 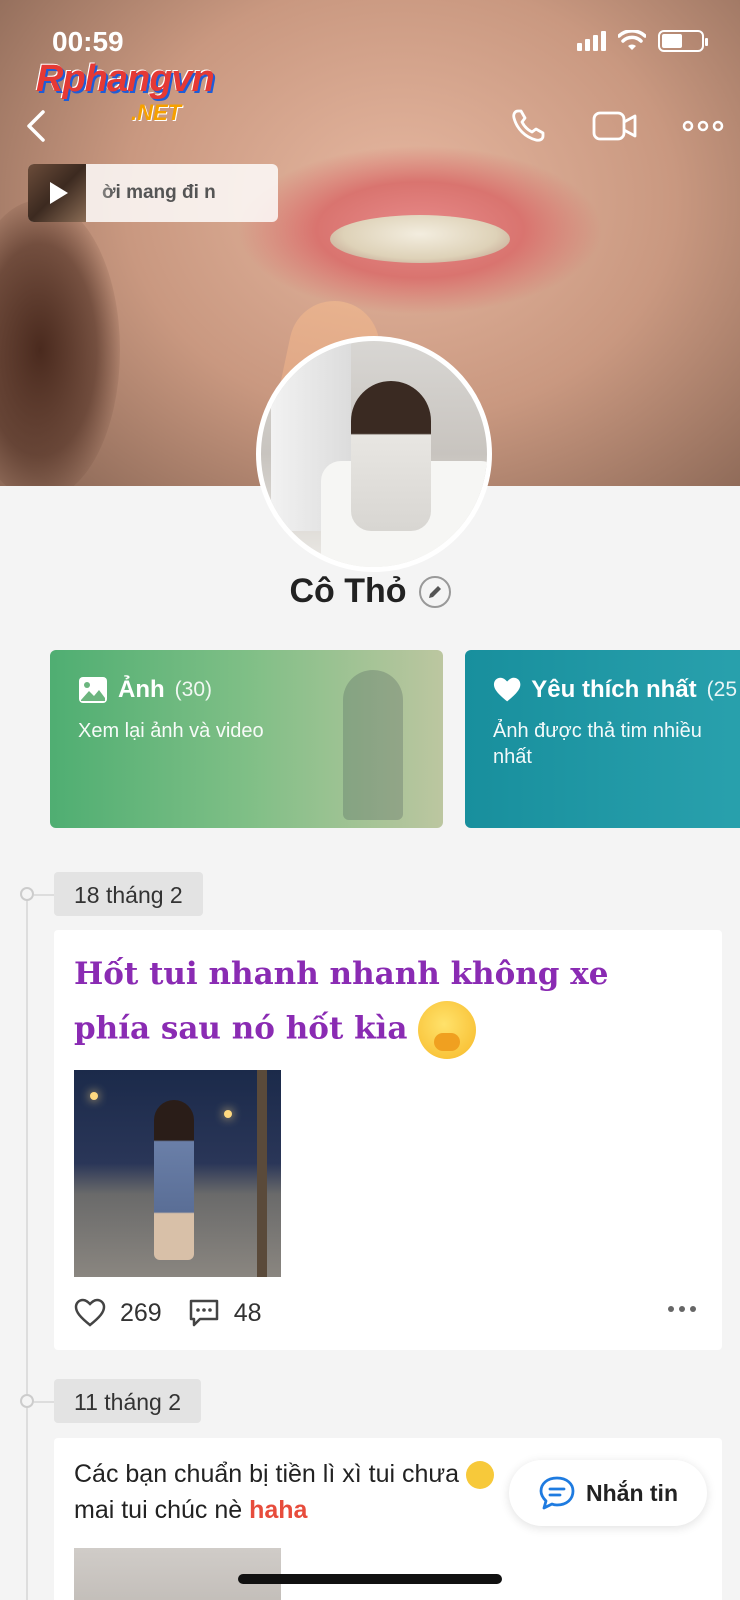 What do you see at coordinates (247, 1312) in the screenshot?
I see `comment-count: 48` at bounding box center [247, 1312].